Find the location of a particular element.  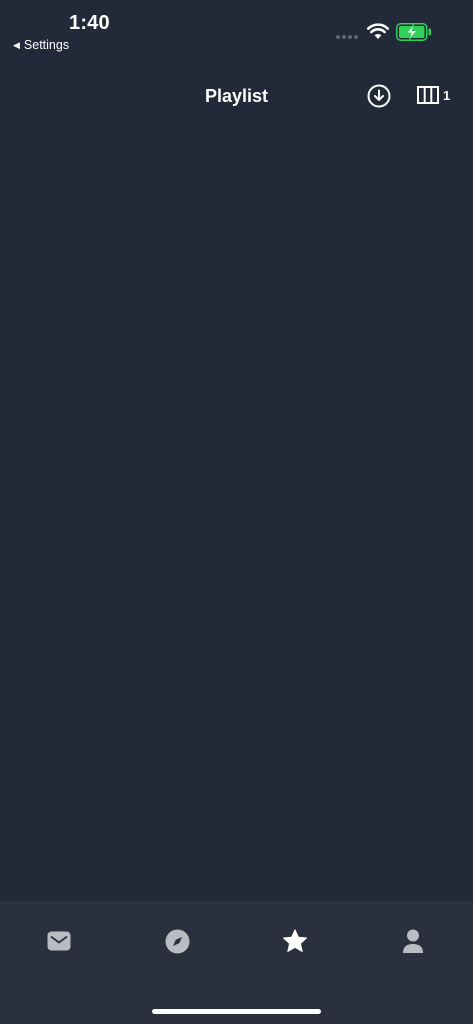

mail-icon is located at coordinates (59, 941).